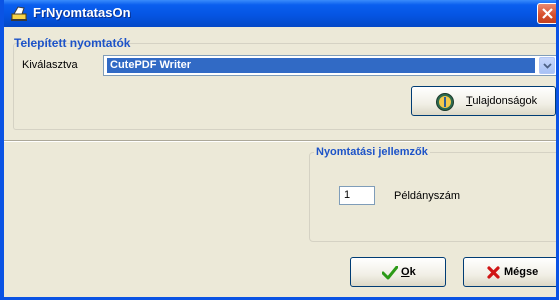 This screenshot has width=559, height=300. I want to click on cancel-button-label: Mégse, so click(521, 272).